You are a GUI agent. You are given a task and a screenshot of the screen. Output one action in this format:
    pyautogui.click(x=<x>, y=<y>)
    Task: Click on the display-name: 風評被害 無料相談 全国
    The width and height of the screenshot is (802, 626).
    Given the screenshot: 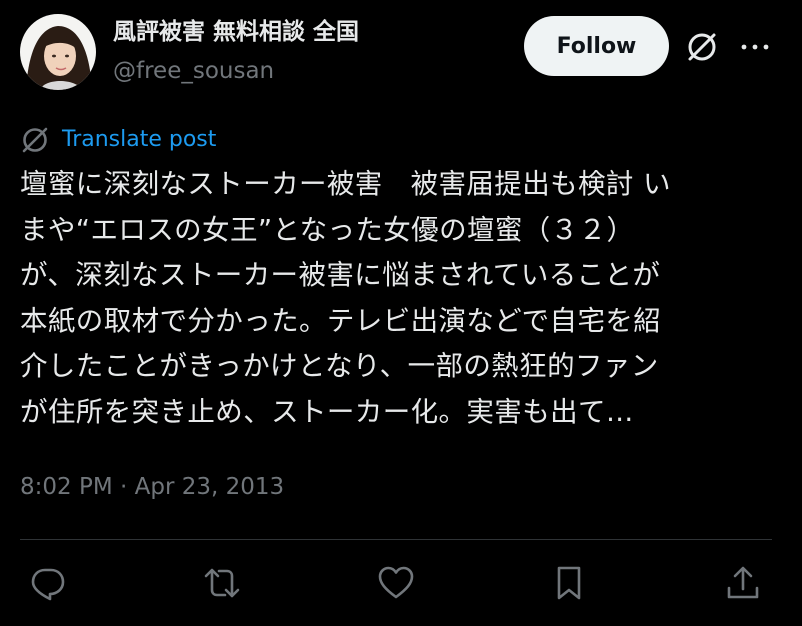 What is the action you would take?
    pyautogui.click(x=236, y=32)
    